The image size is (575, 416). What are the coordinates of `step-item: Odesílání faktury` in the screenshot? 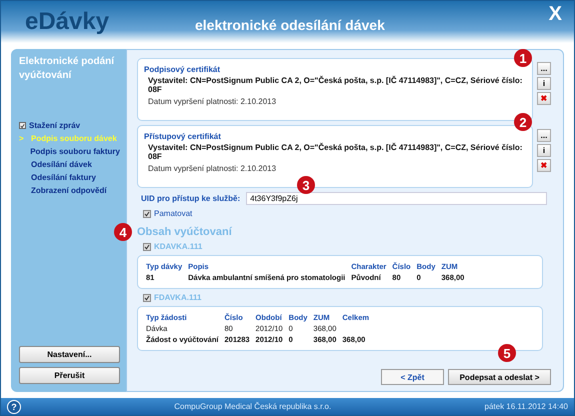 It's located at (69, 177).